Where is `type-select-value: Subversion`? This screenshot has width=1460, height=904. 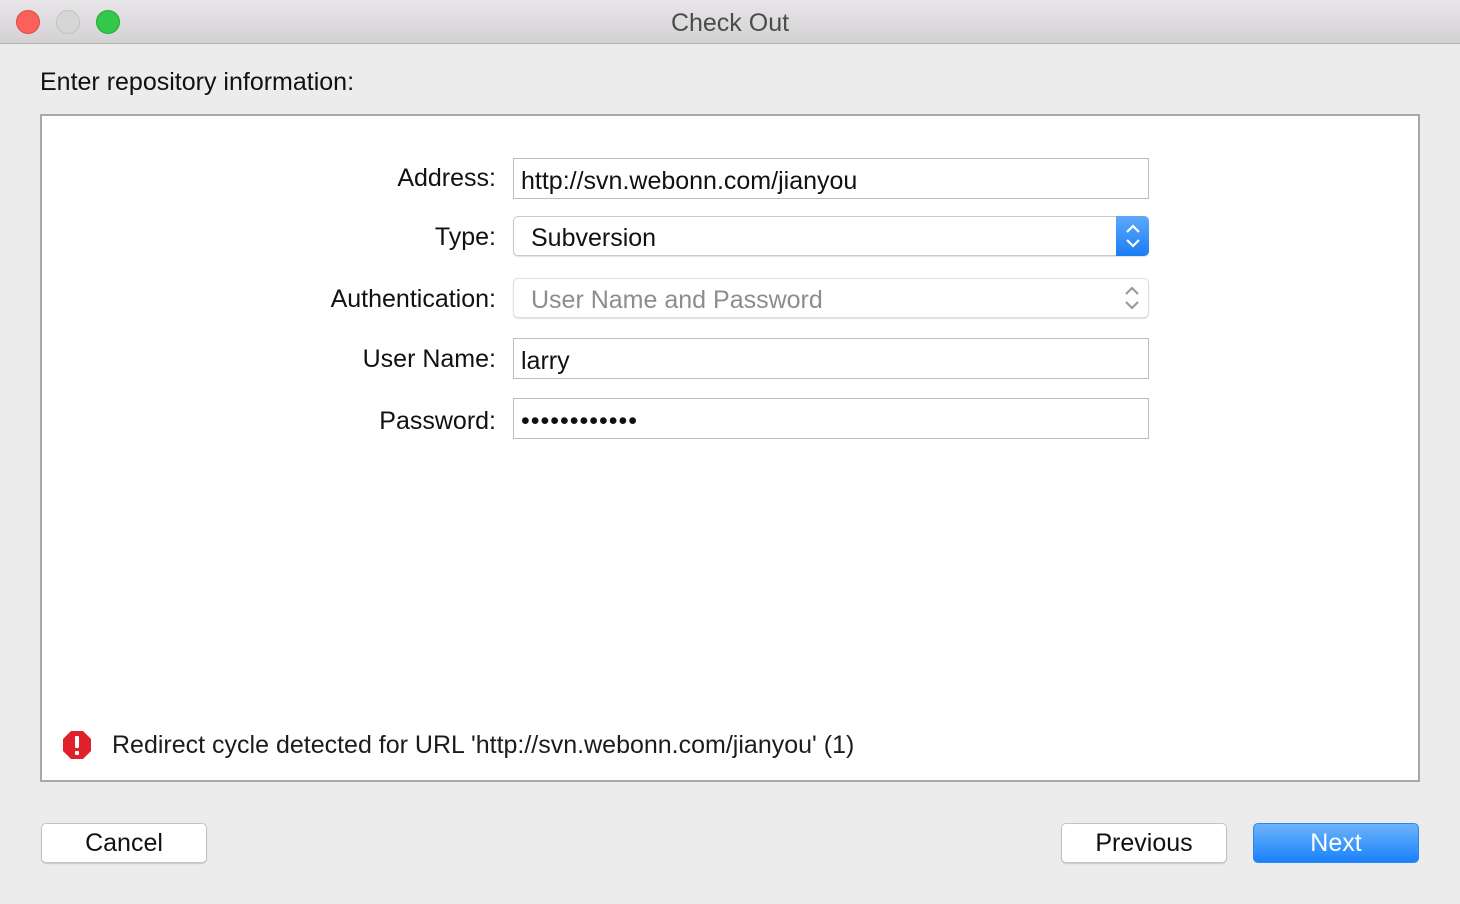 type-select-value: Subversion is located at coordinates (594, 238).